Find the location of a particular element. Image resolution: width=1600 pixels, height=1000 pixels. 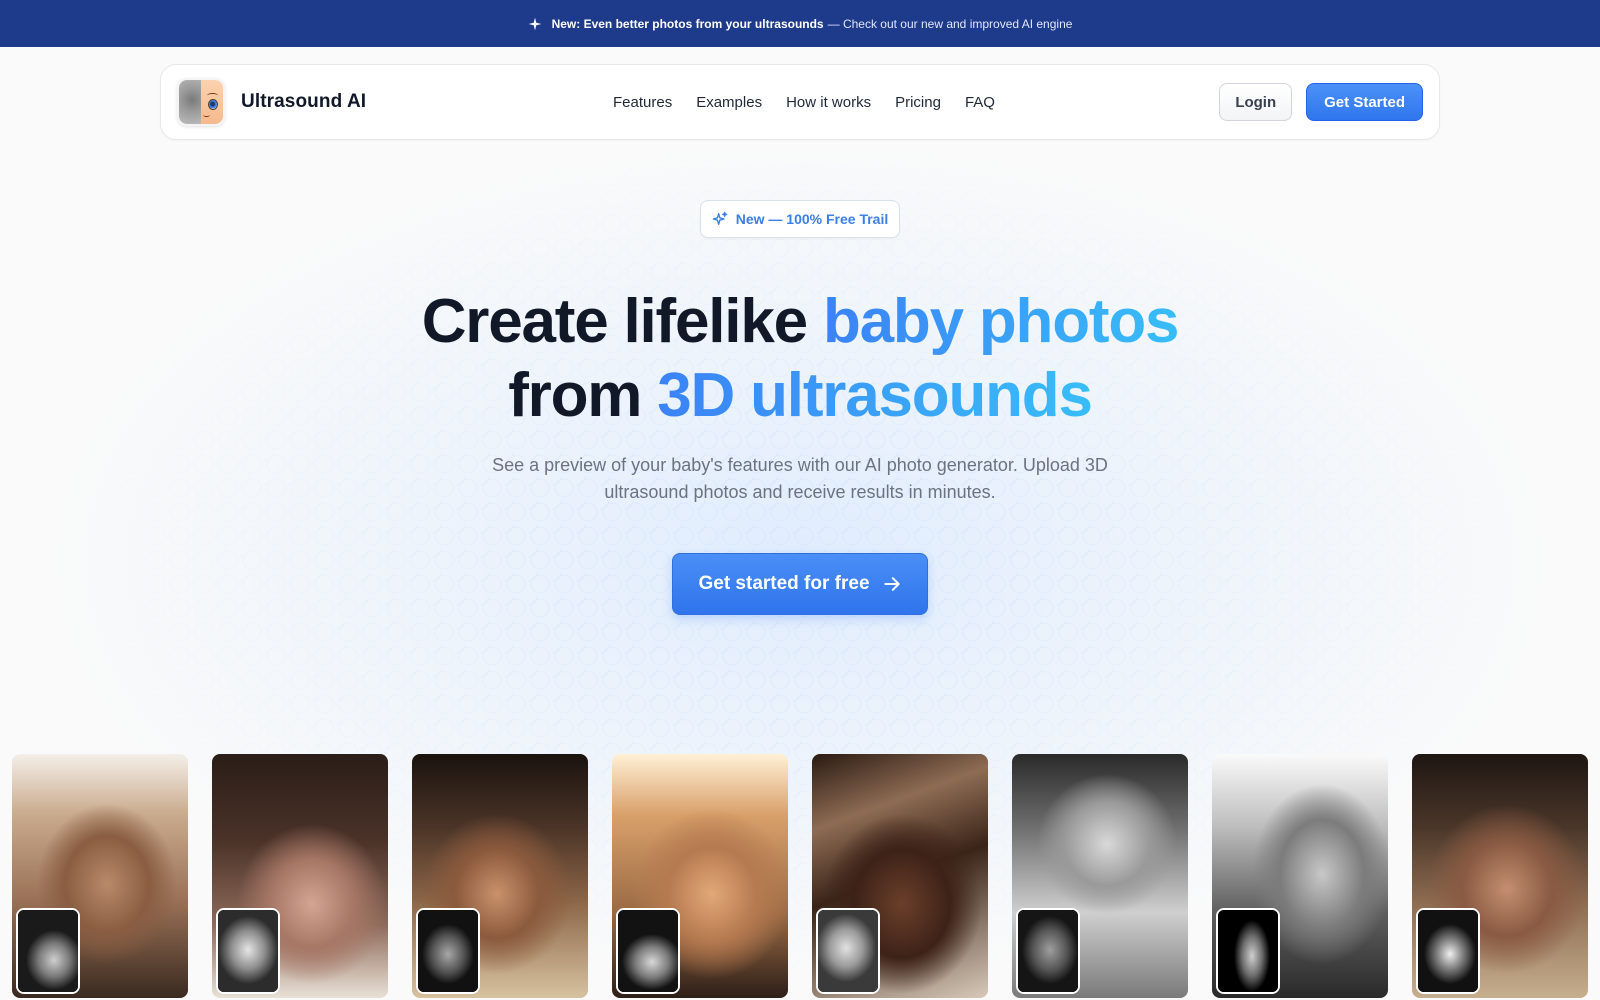

headline-line1-accent: baby photos is located at coordinates (1001, 321).